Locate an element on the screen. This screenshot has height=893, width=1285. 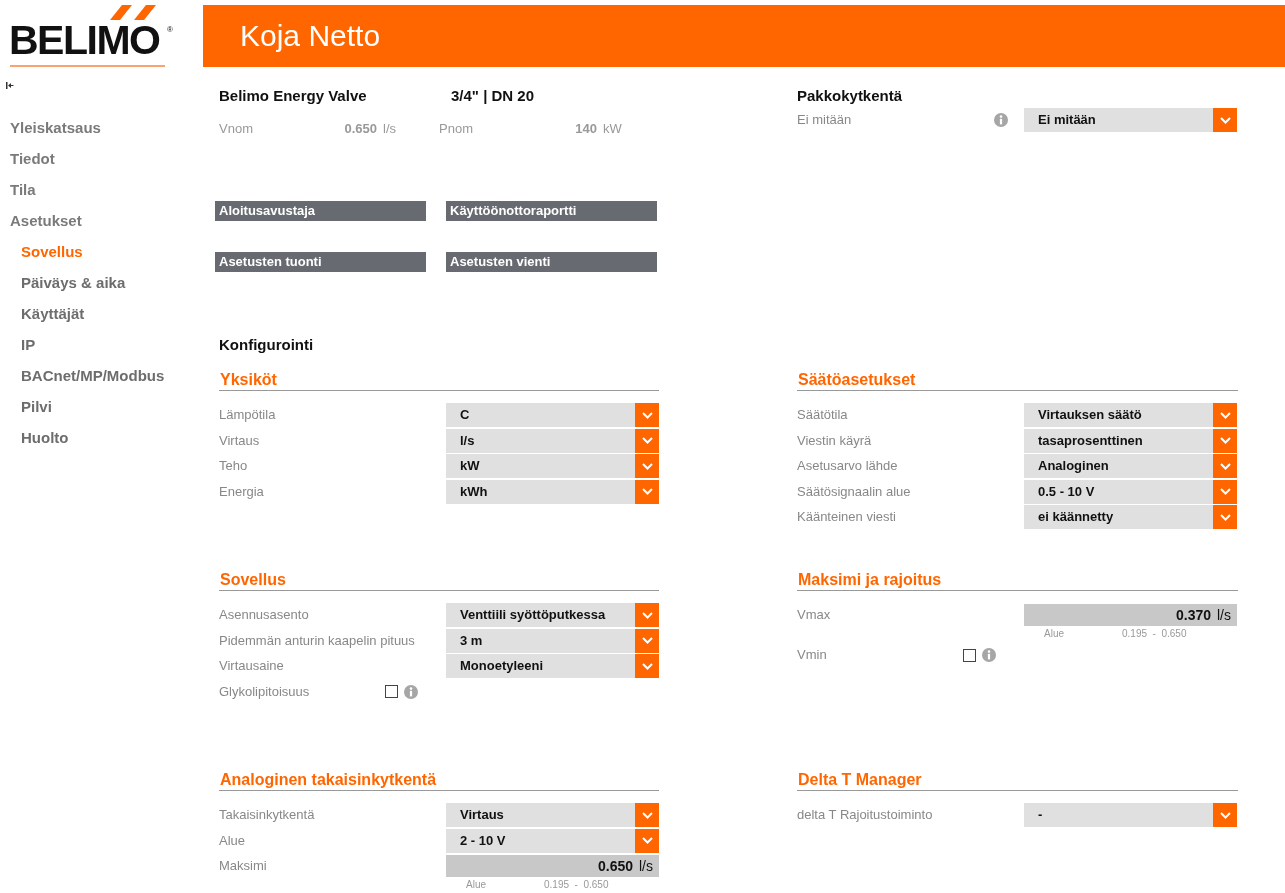
section-heading: Konfigurointi is located at coordinates (266, 345).